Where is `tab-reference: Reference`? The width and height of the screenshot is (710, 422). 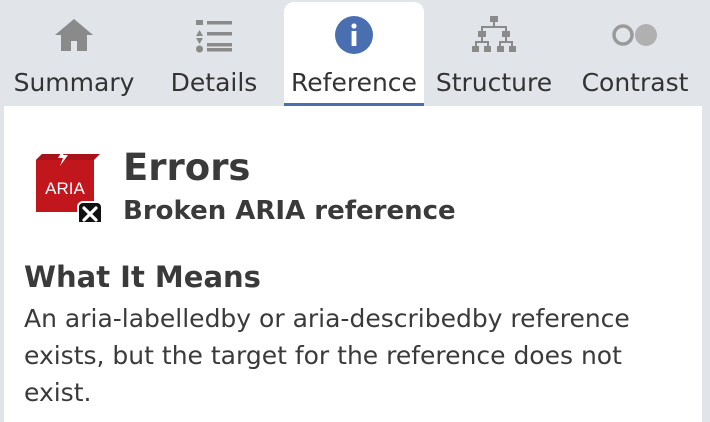 tab-reference: Reference is located at coordinates (354, 54).